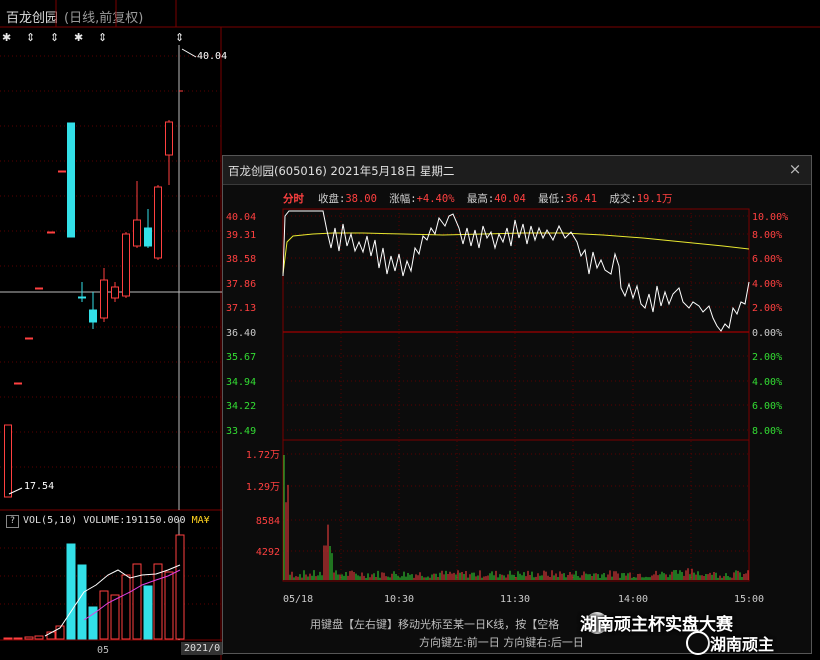 Image resolution: width=820 pixels, height=660 pixels. What do you see at coordinates (50, 520) in the screenshot?
I see `vol-indicator-name: VOL(5,10)` at bounding box center [50, 520].